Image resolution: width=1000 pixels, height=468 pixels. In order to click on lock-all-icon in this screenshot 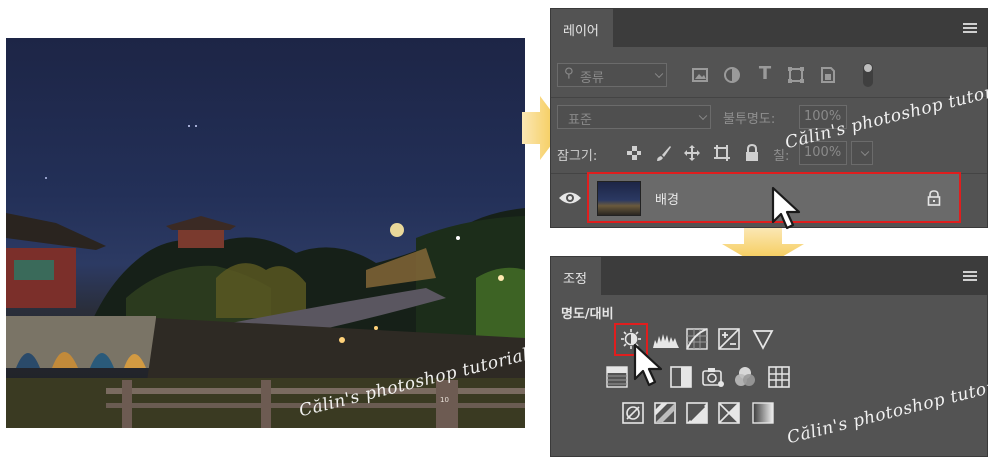, I will do `click(753, 154)`.